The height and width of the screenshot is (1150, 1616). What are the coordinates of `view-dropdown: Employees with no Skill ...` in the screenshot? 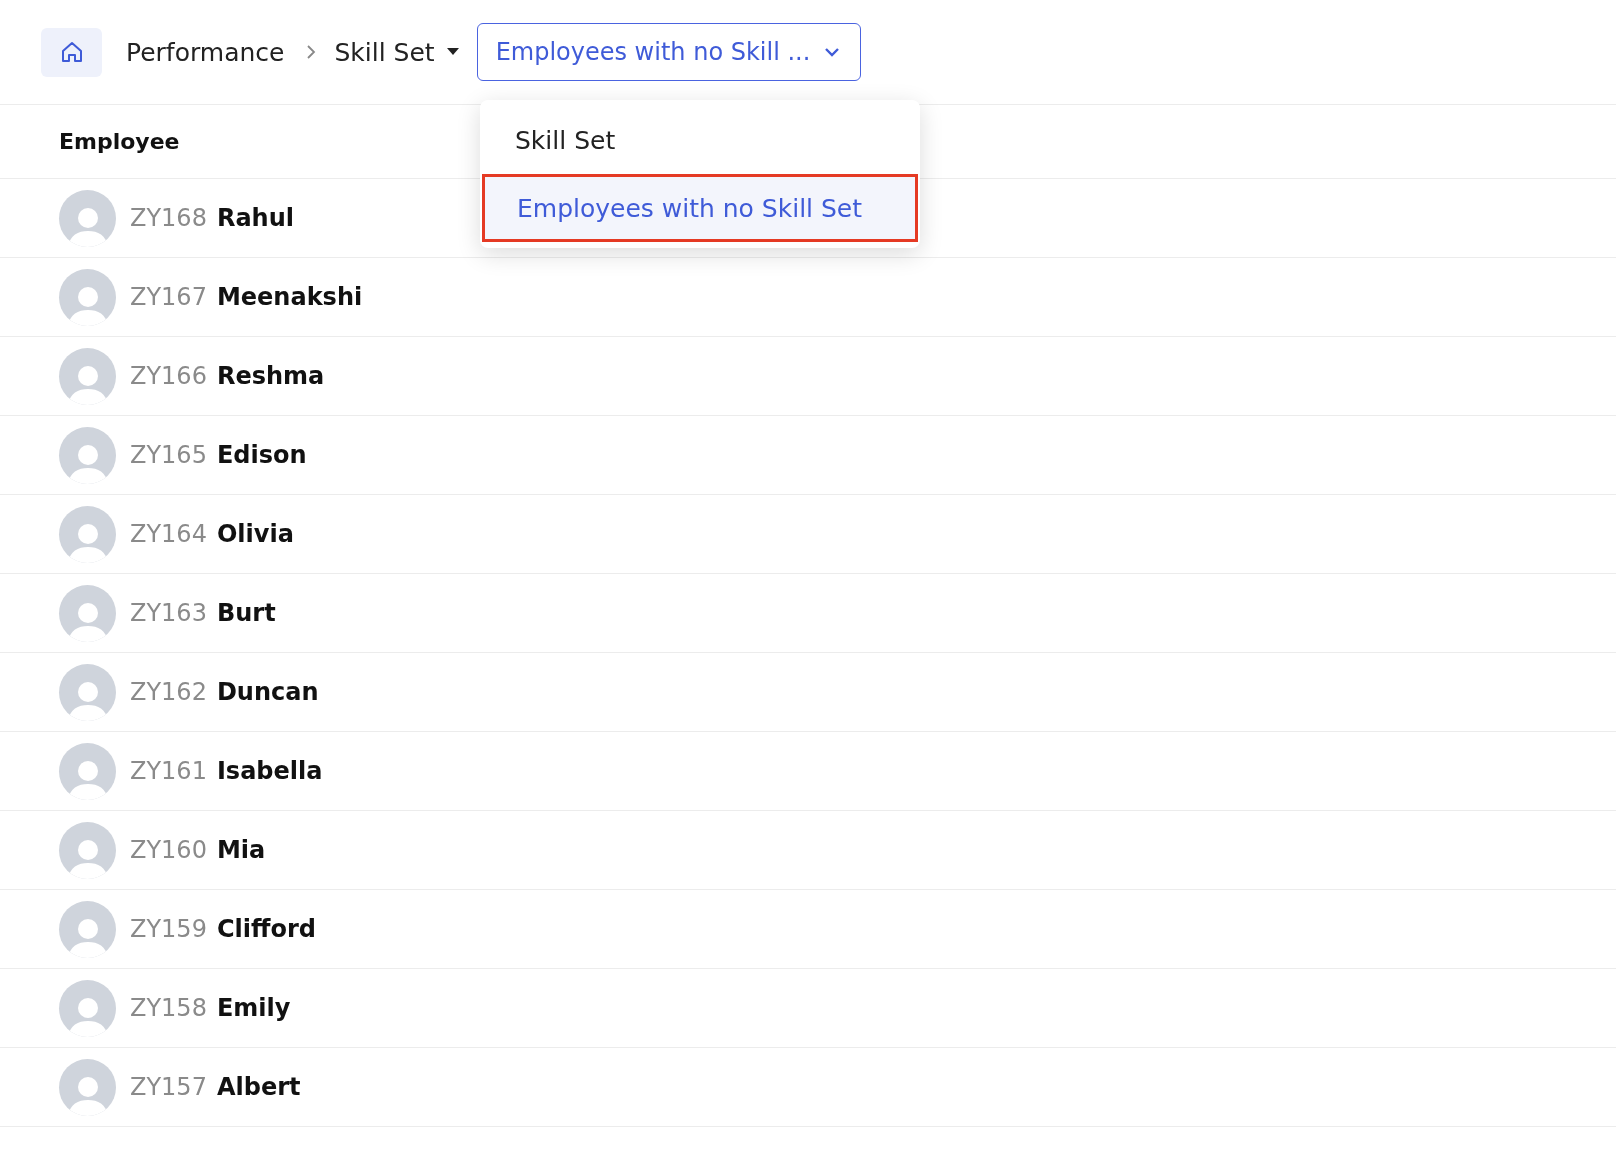 It's located at (669, 52).